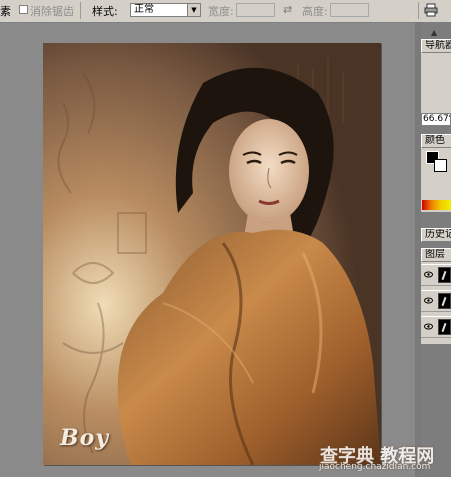 The image size is (451, 477). What do you see at coordinates (436, 205) in the screenshot?
I see `color-ramp` at bounding box center [436, 205].